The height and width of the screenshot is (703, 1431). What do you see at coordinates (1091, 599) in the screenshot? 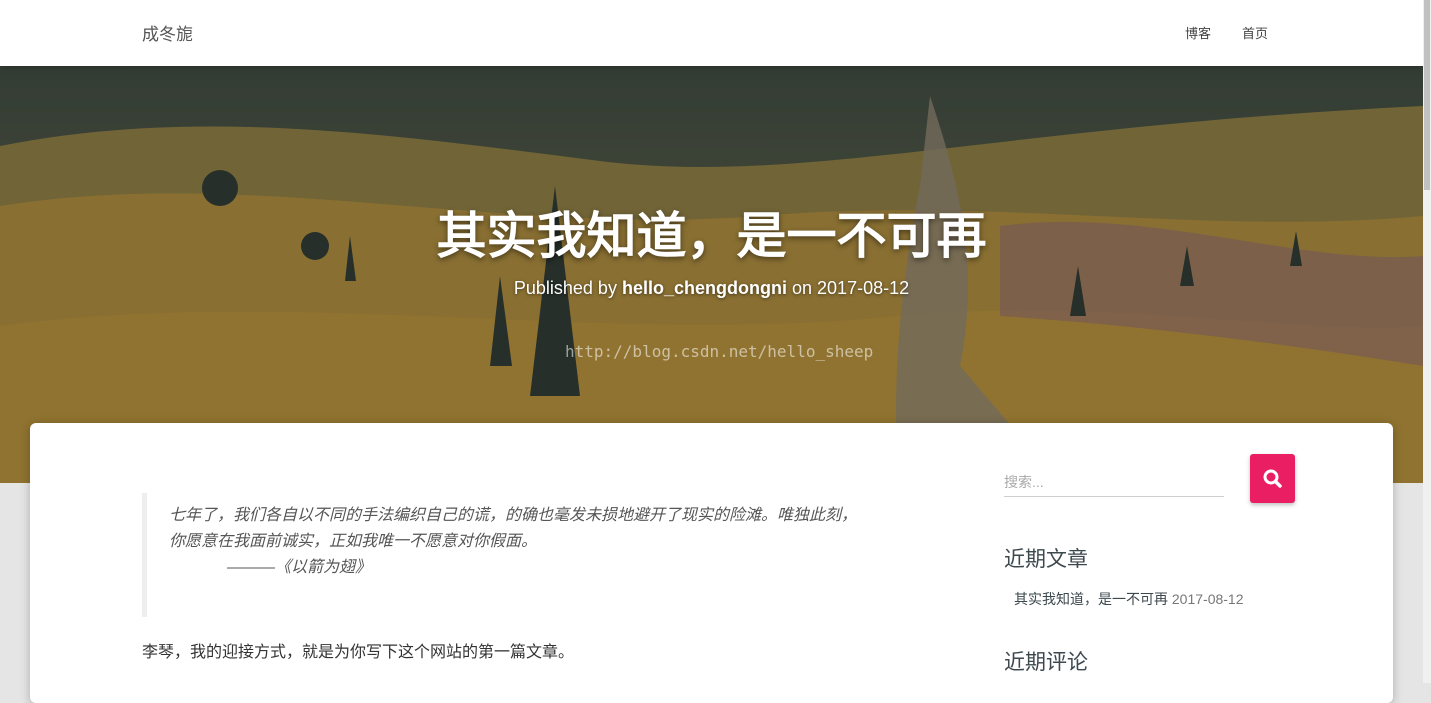
I see `recent-post-link: 其实我知道，是一不可再` at bounding box center [1091, 599].